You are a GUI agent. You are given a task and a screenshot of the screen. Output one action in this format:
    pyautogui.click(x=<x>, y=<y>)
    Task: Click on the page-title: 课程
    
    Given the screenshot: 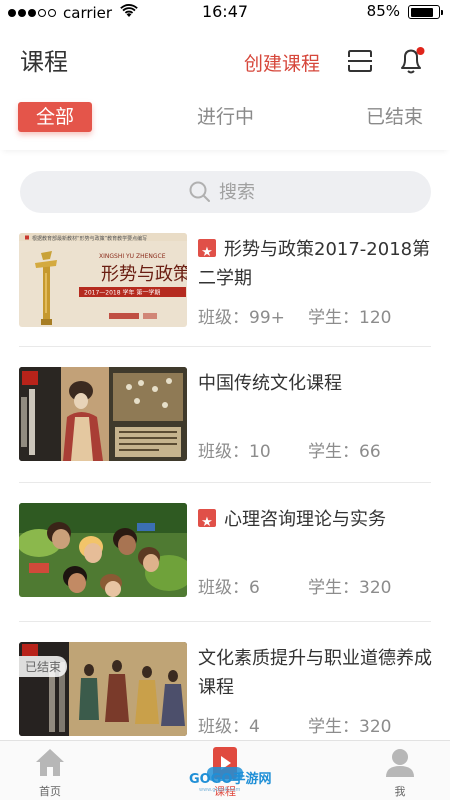 What is the action you would take?
    pyautogui.click(x=44, y=62)
    